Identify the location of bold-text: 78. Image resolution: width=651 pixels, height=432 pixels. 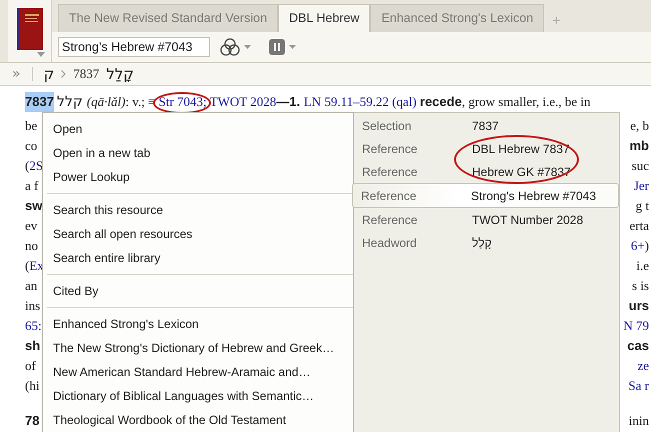
(32, 421).